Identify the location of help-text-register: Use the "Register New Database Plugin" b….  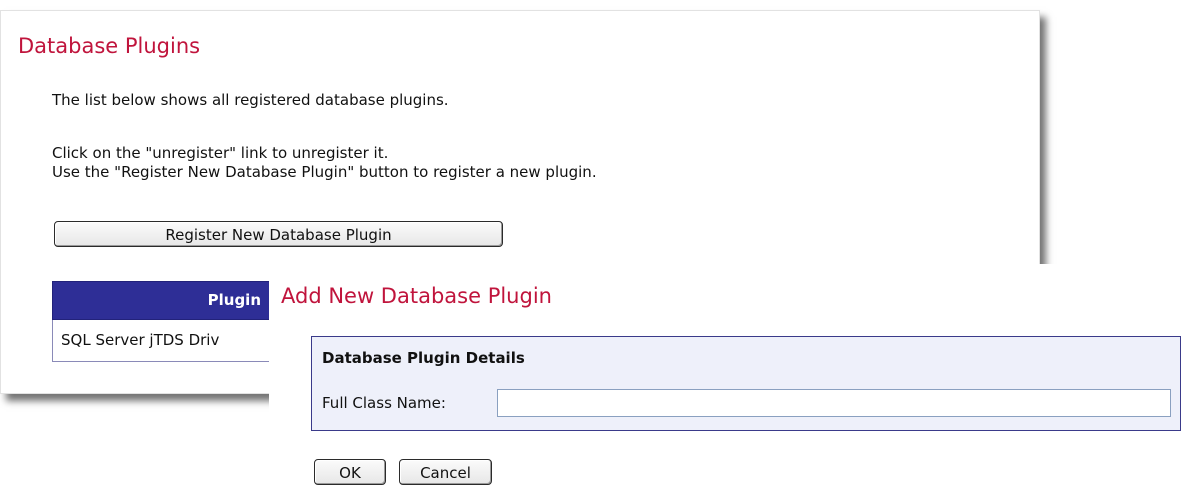
(324, 172).